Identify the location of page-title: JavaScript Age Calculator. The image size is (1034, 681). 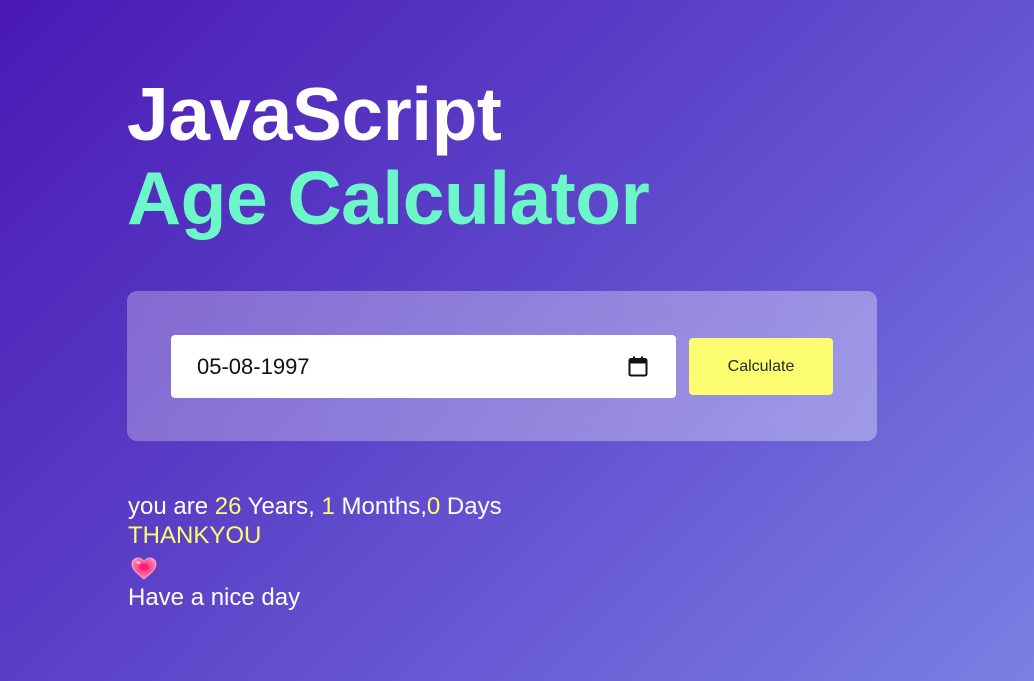
(388, 156).